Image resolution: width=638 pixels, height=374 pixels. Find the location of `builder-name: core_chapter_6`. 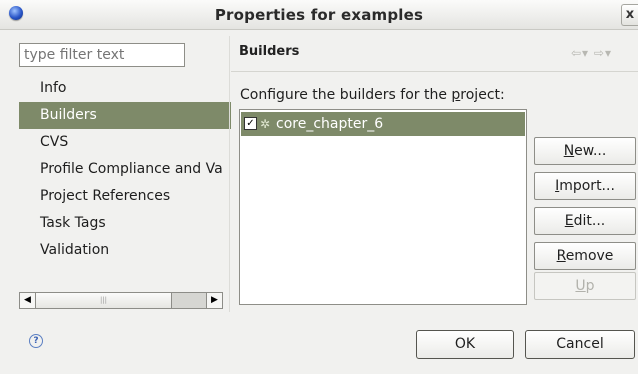

builder-name: core_chapter_6 is located at coordinates (330, 124).